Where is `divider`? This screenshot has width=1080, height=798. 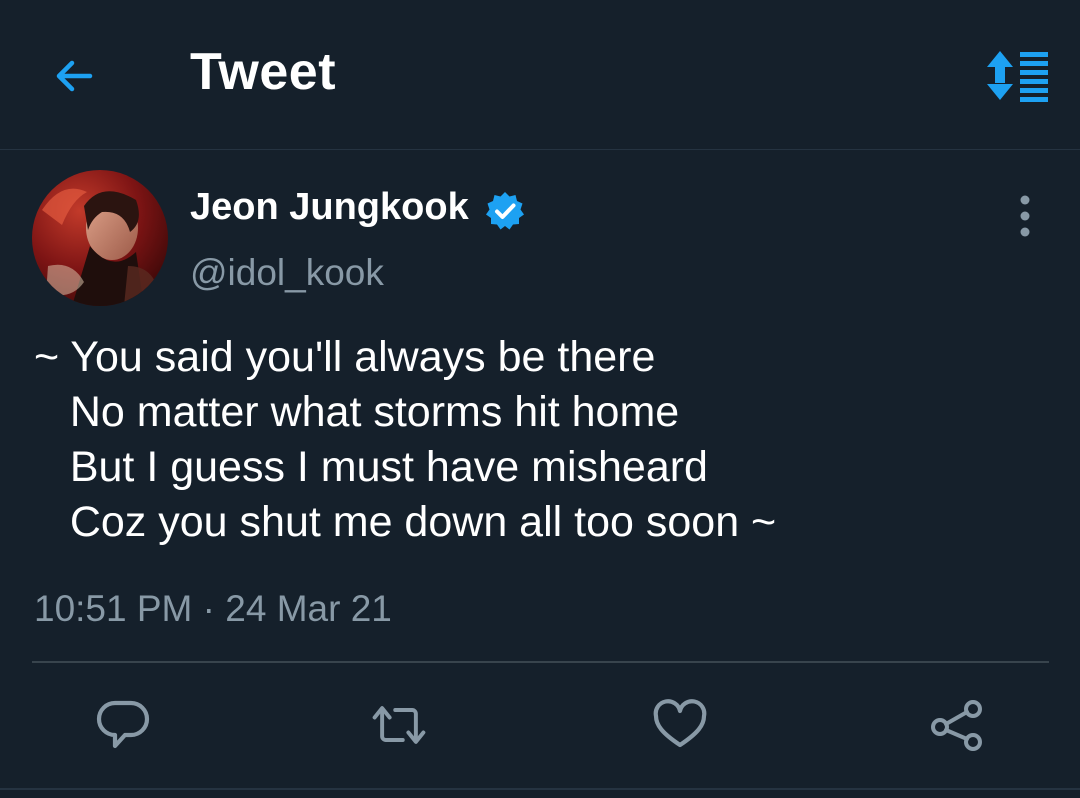
divider is located at coordinates (540, 662).